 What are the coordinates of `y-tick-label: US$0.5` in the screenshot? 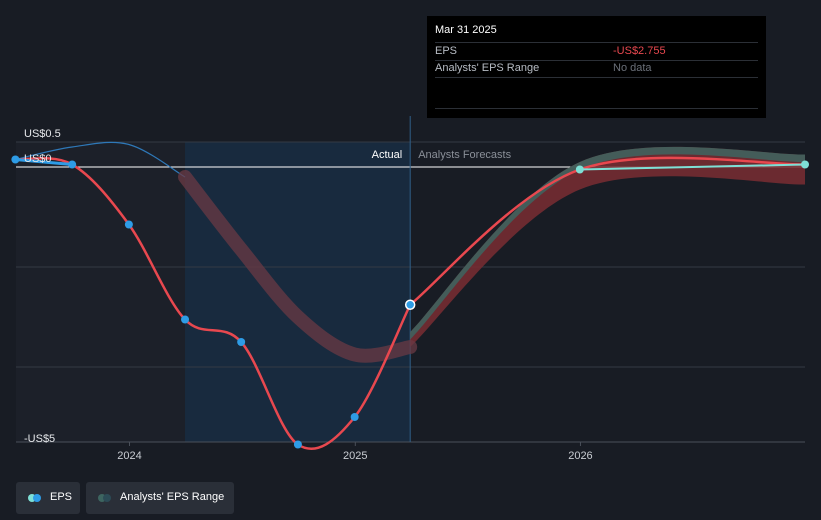 It's located at (42, 134).